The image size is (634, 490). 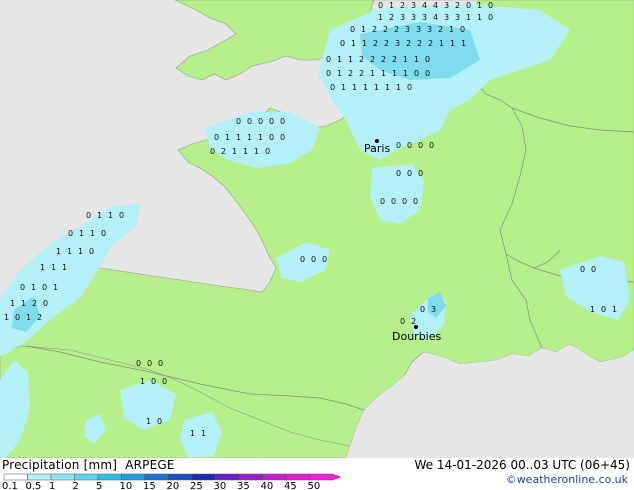 I want to click on forecast-time: We 14-01-2026 00..03 UTC (06+45), so click(x=522, y=465).